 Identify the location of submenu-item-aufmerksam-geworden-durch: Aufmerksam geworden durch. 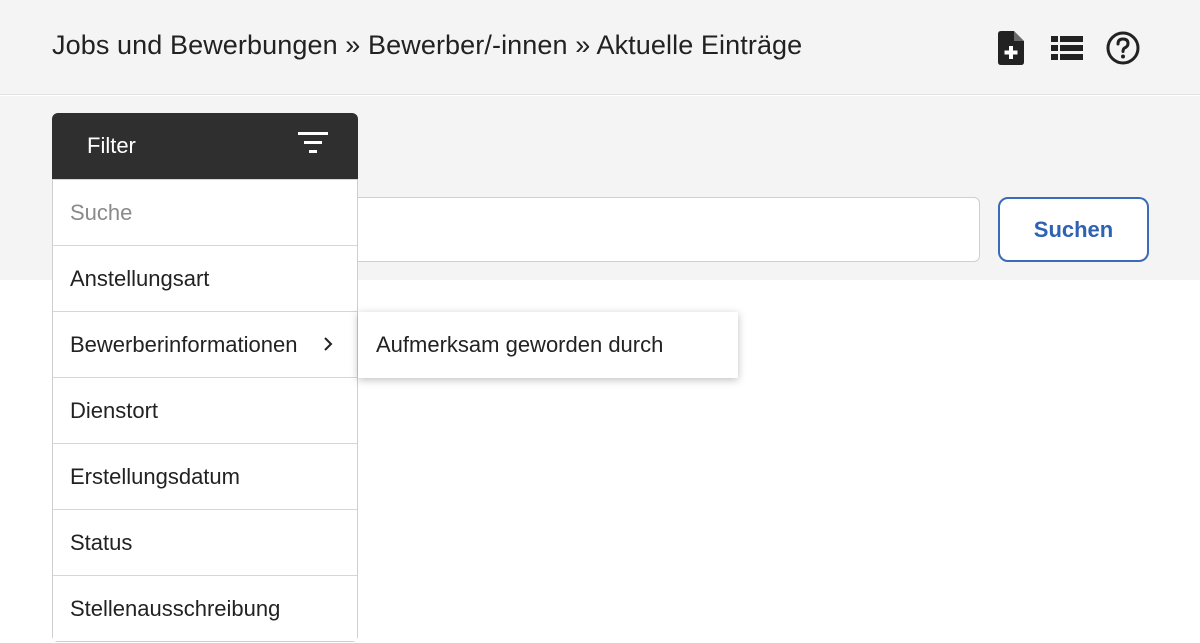
(548, 345).